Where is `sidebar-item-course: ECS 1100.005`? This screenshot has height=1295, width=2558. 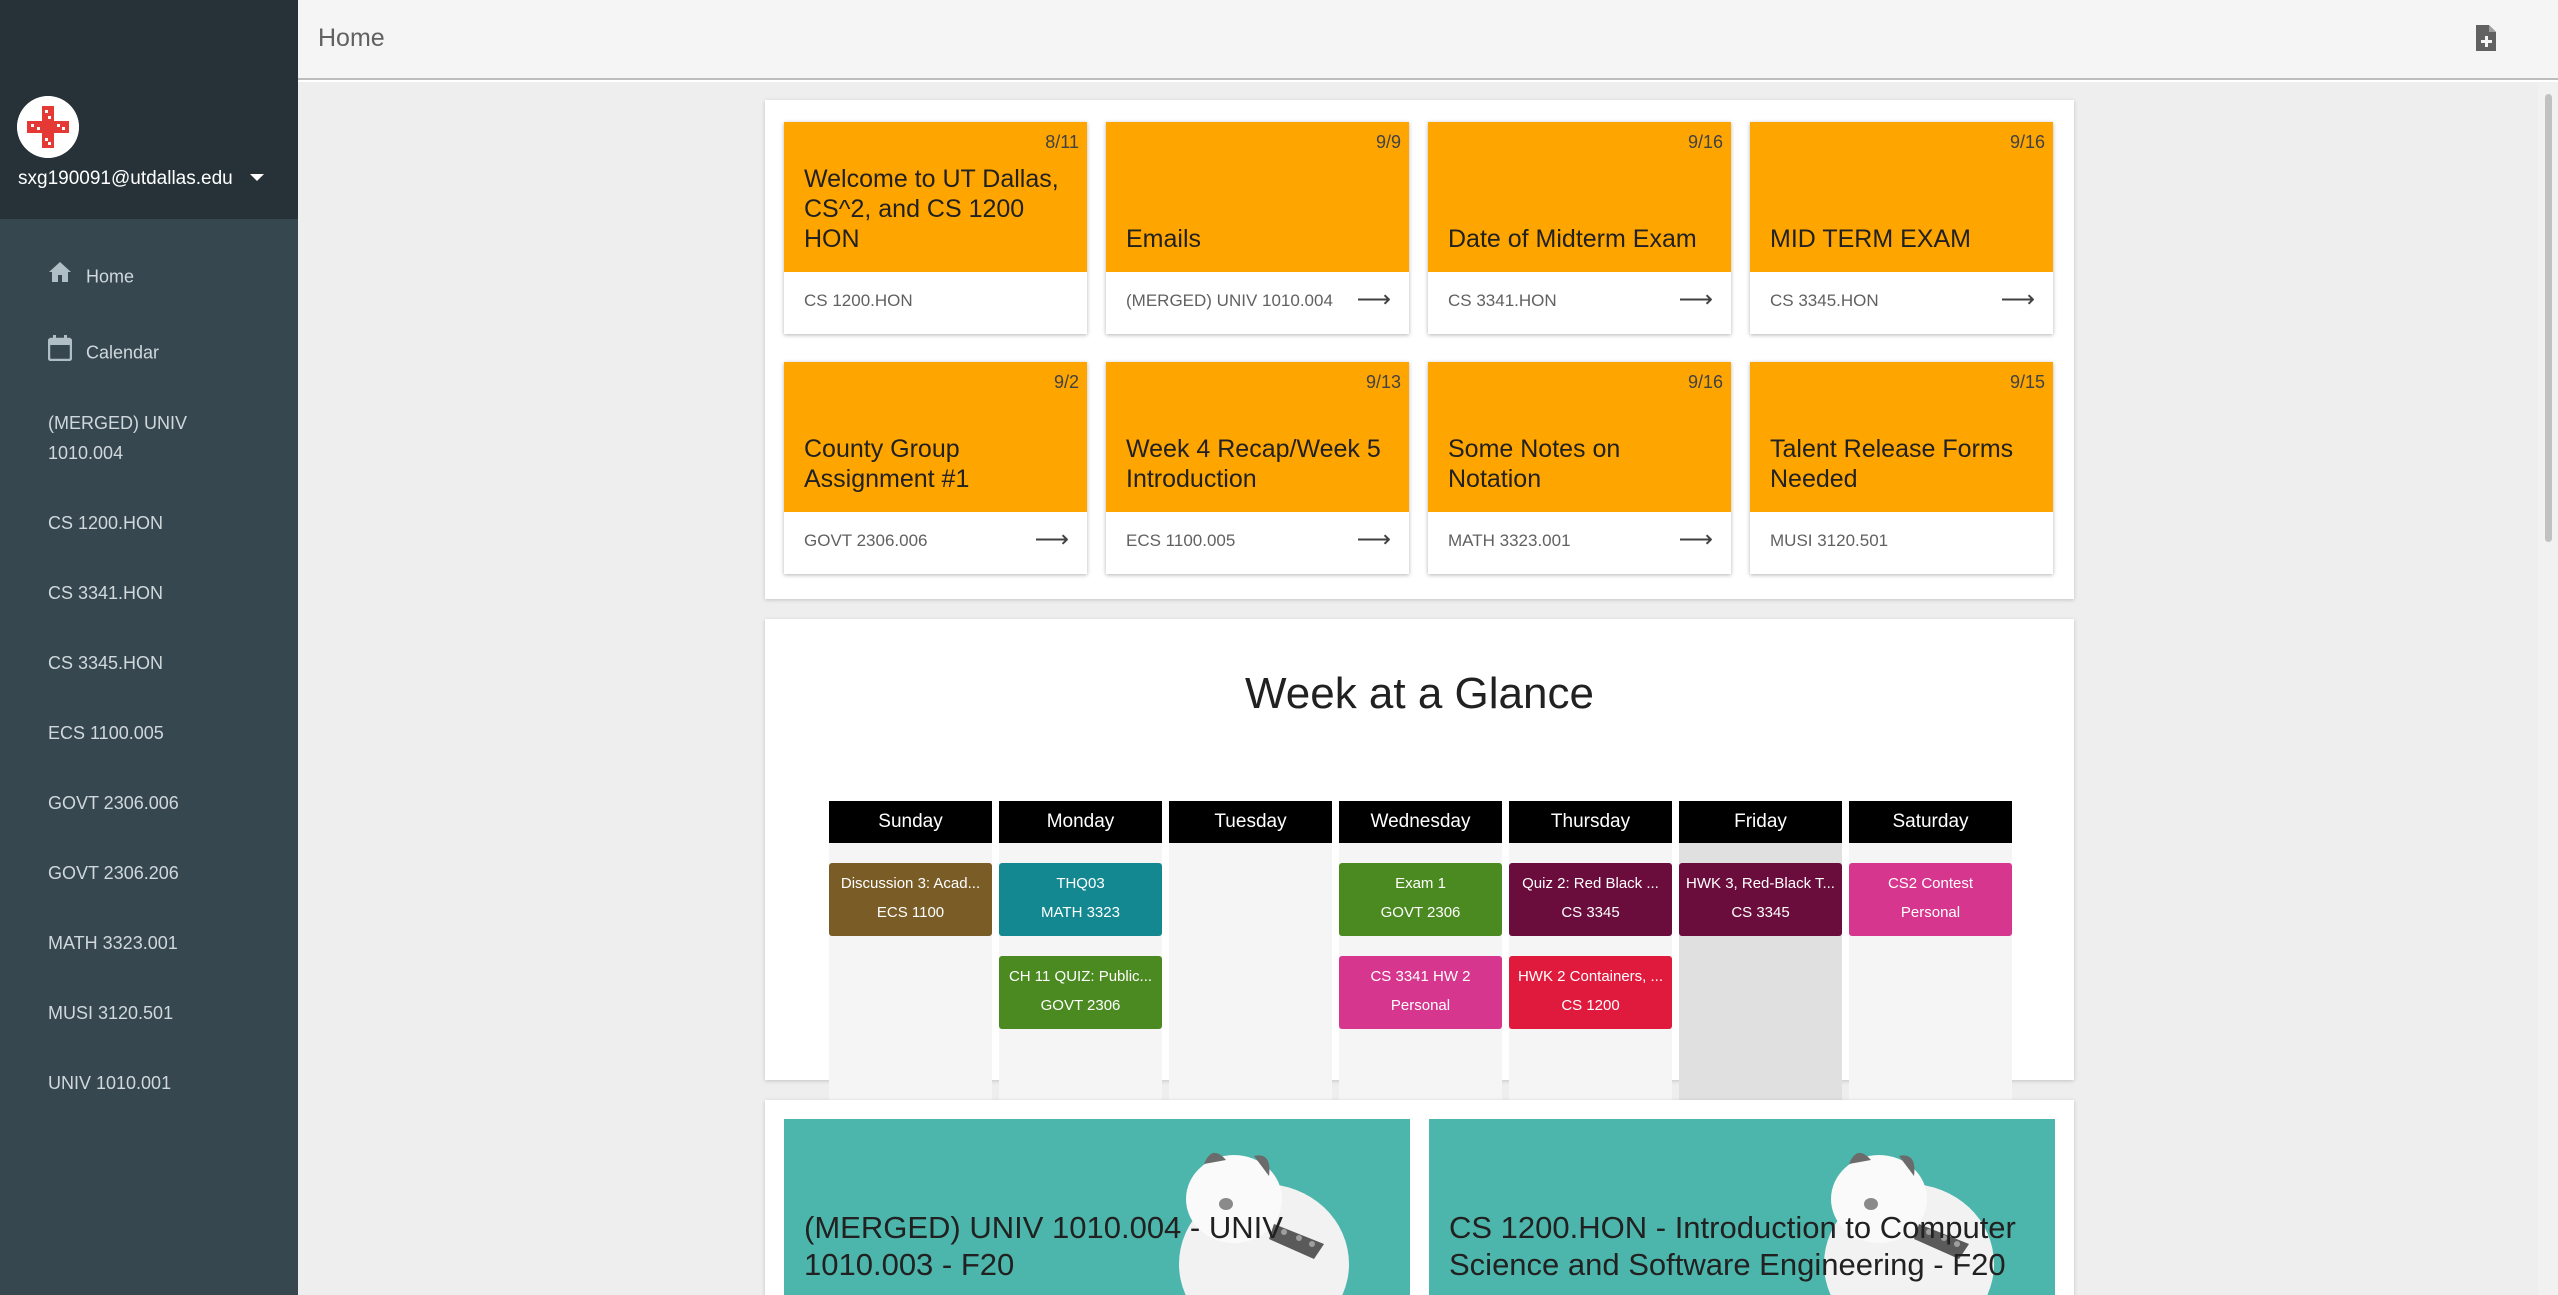 sidebar-item-course: ECS 1100.005 is located at coordinates (158, 733).